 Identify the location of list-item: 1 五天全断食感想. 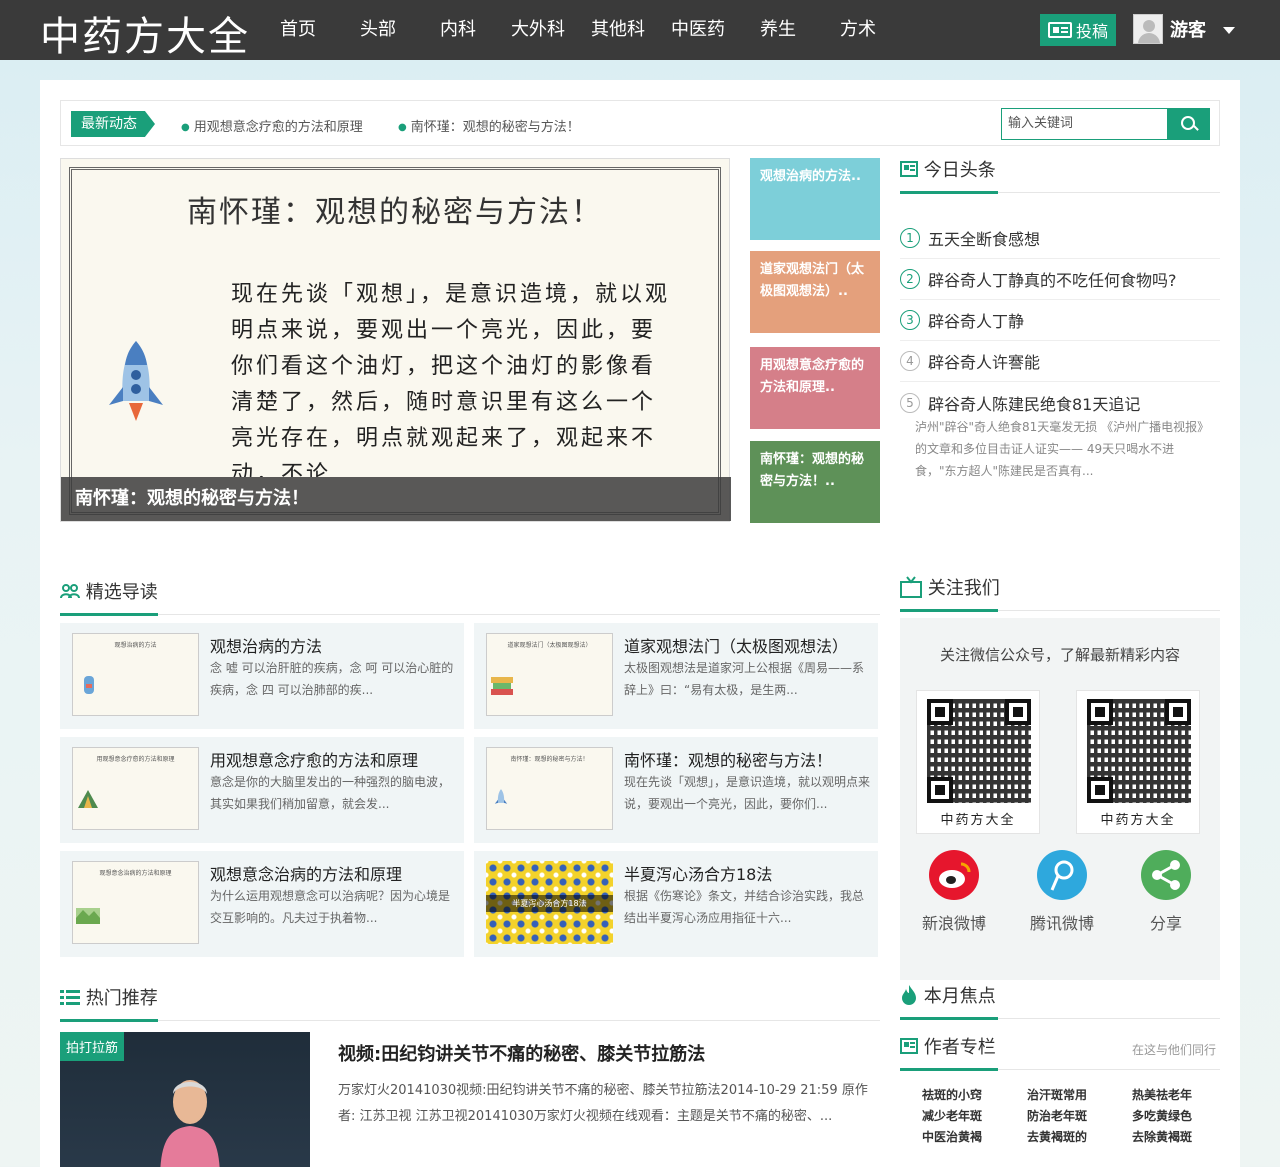
(1060, 238).